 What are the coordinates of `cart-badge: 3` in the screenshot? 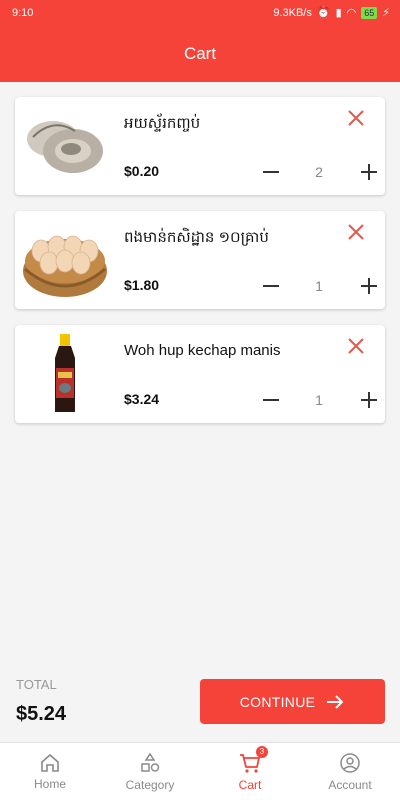 It's located at (262, 752).